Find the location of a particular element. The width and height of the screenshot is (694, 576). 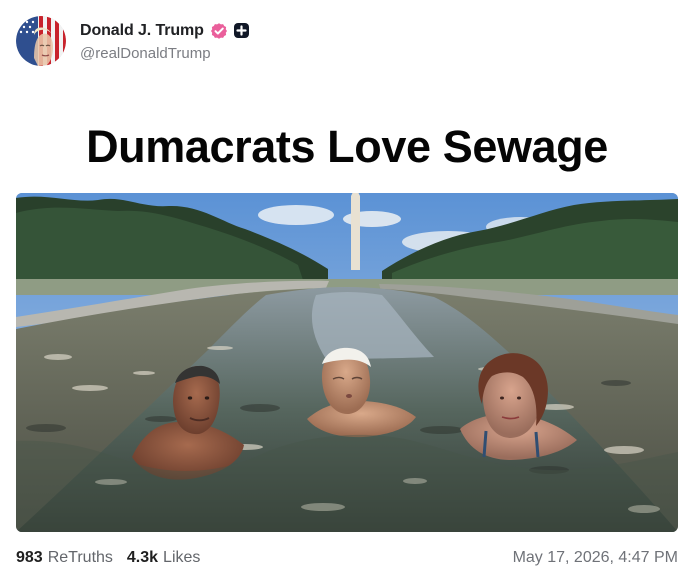

avatar is located at coordinates (41, 41).